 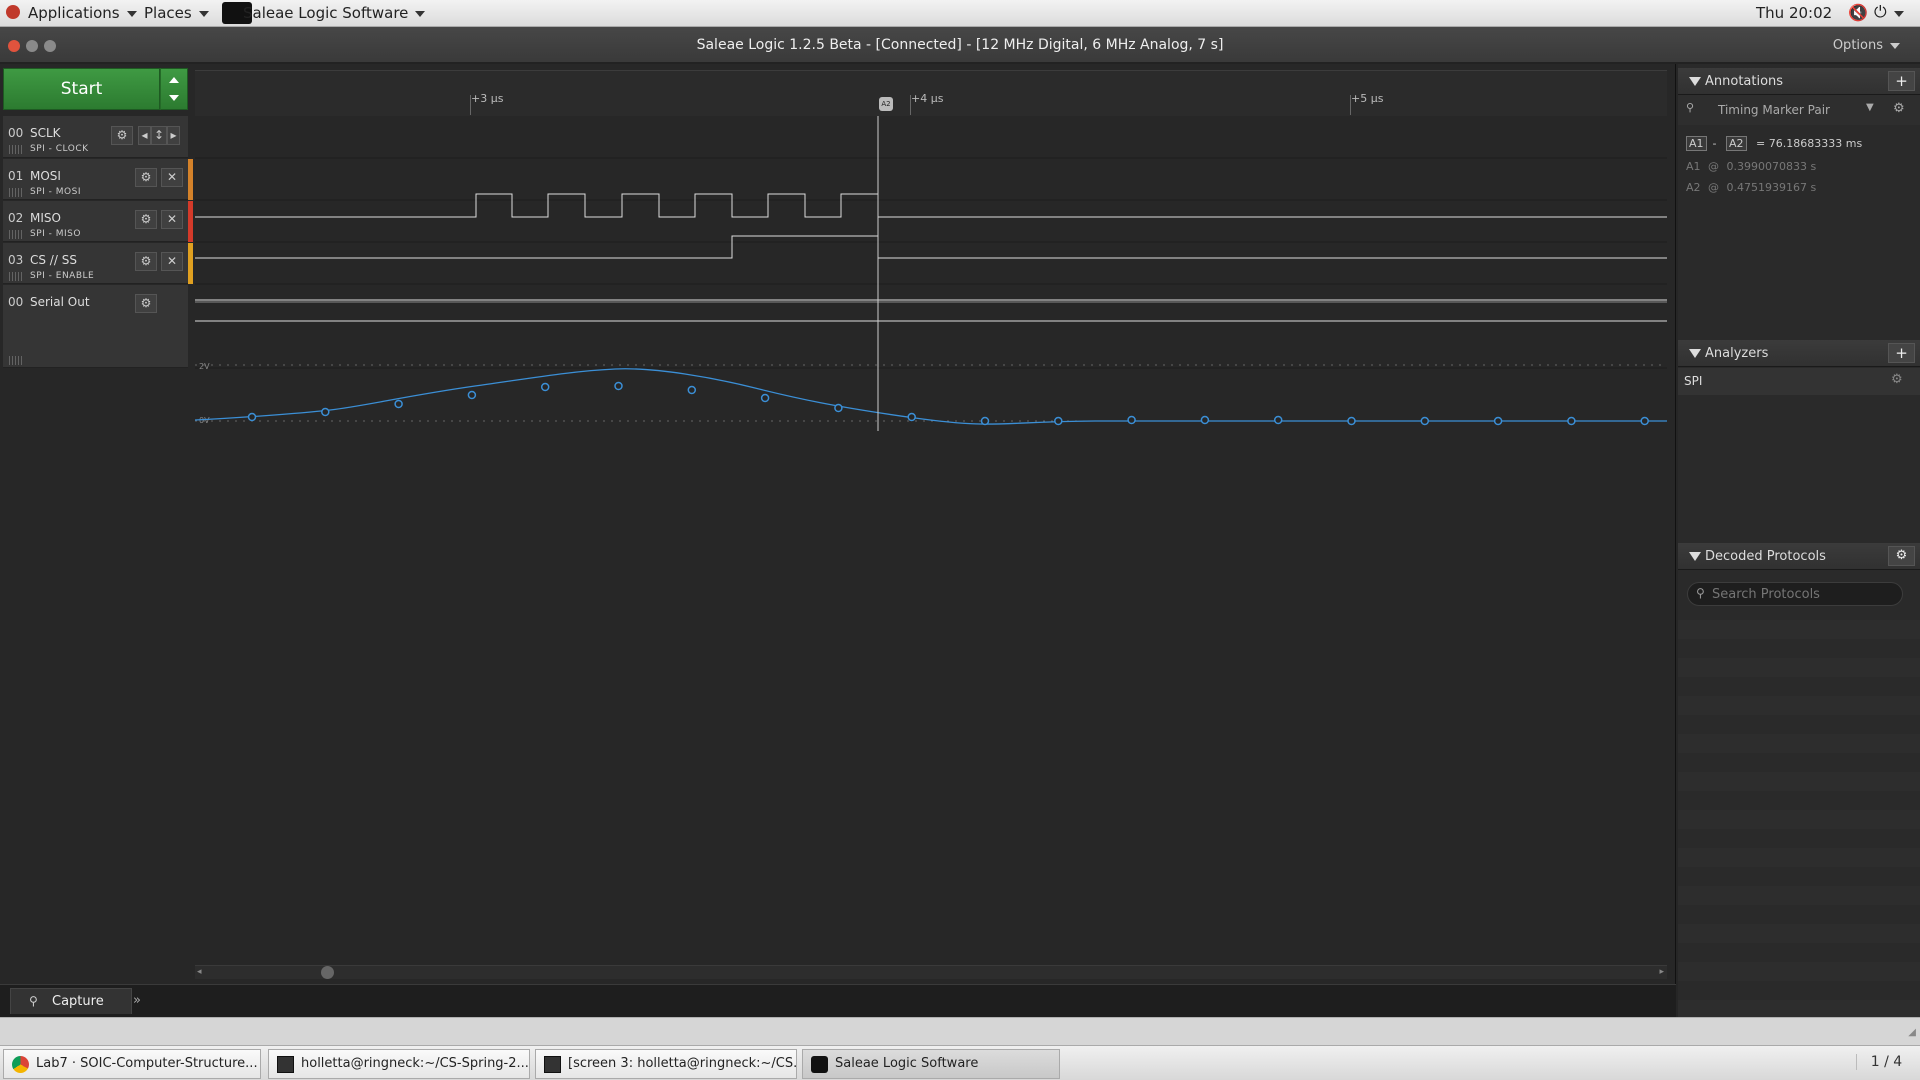 I want to click on trigger-edge-icon: ↕, so click(x=159, y=135).